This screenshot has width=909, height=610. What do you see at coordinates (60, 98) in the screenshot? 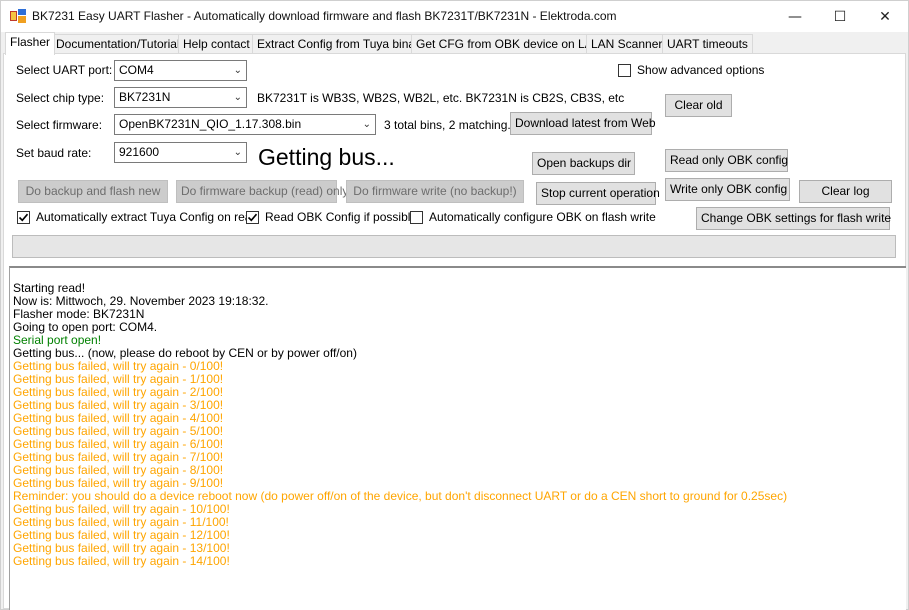
I see `chip-type-label: Select chip type:` at bounding box center [60, 98].